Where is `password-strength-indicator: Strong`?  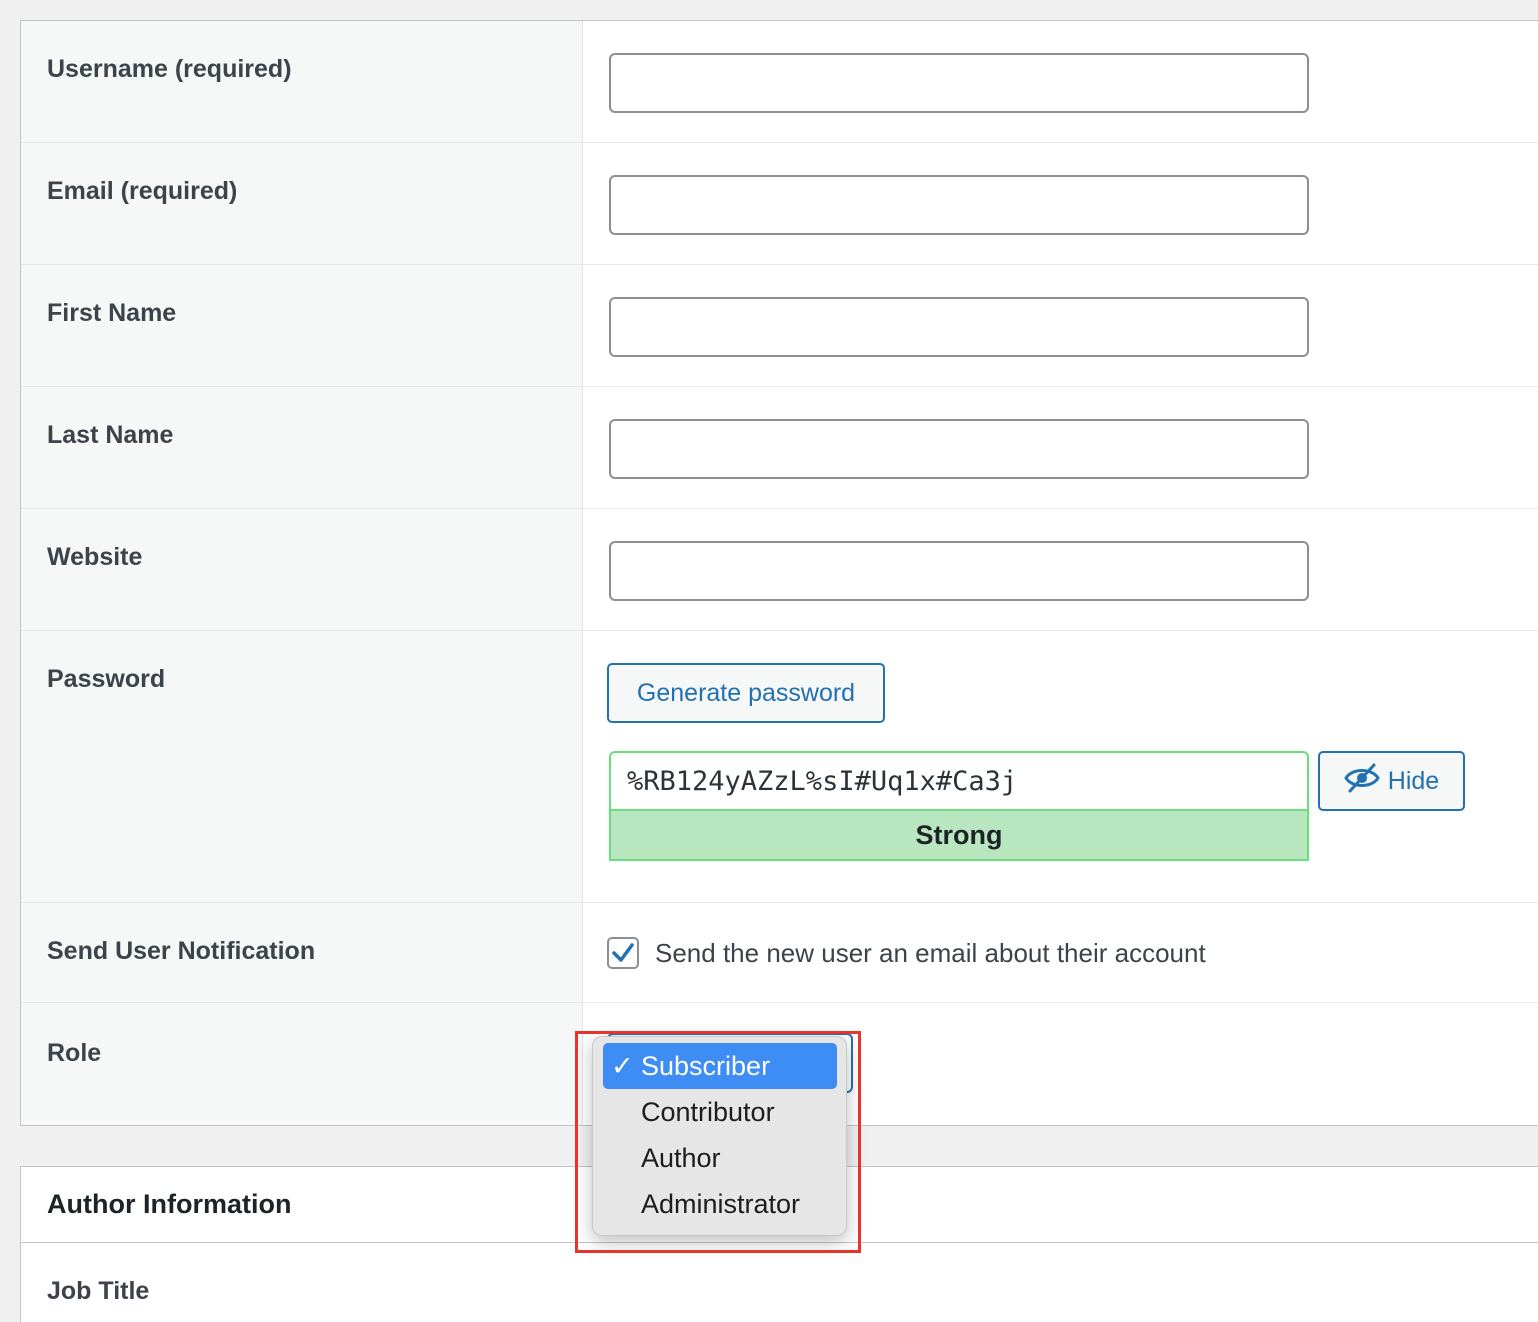 password-strength-indicator: Strong is located at coordinates (959, 835).